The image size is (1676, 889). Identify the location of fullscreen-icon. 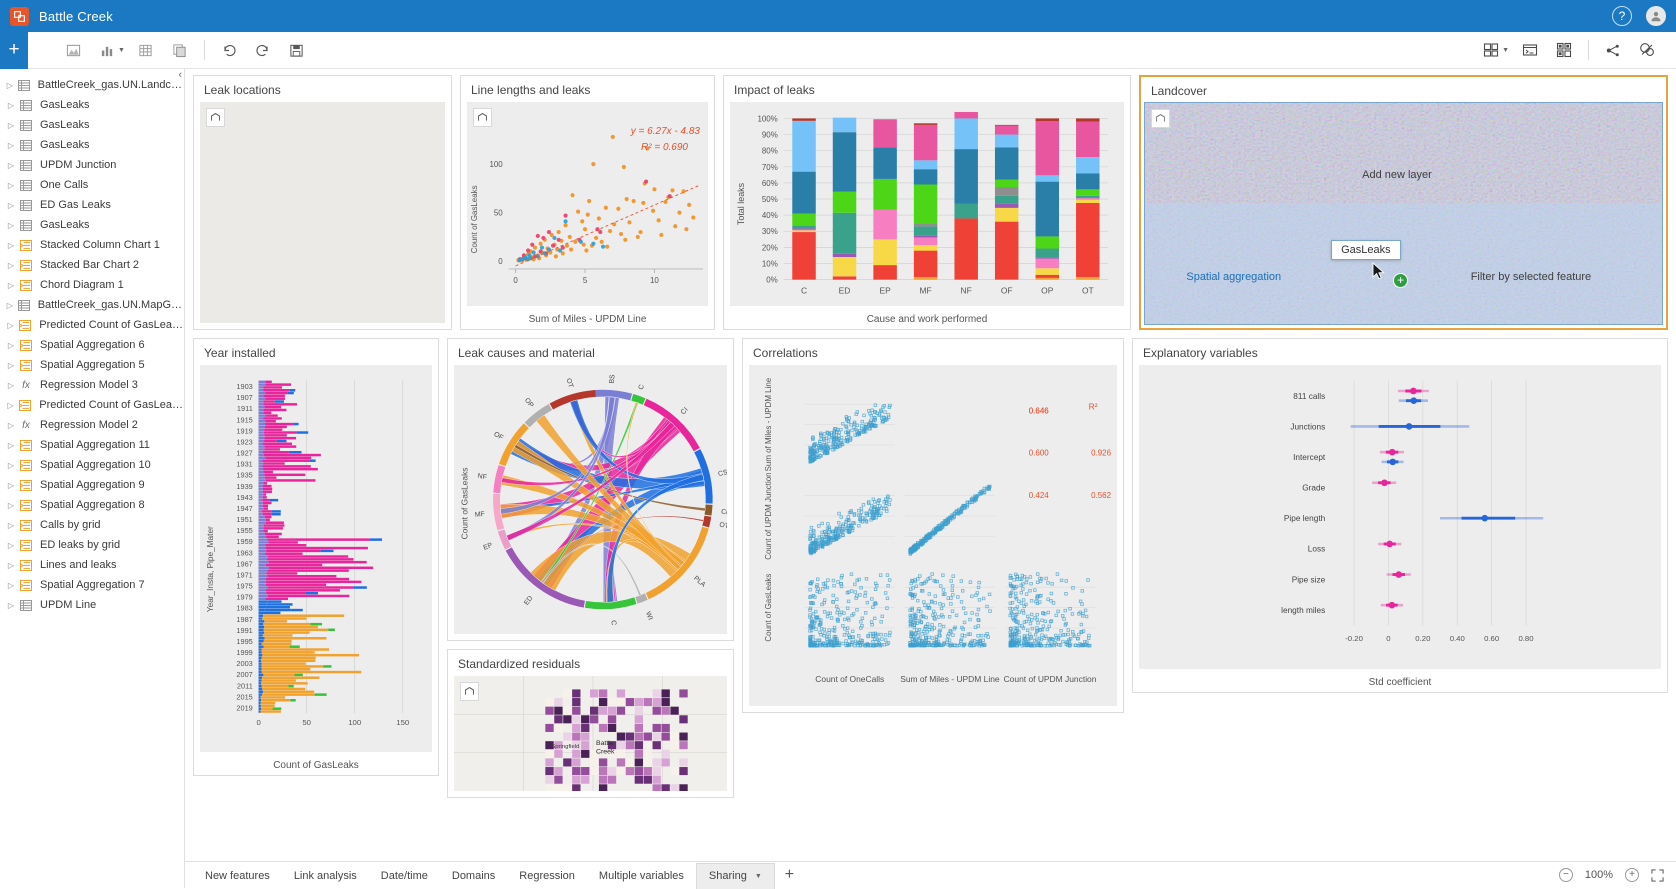
(1657, 875).